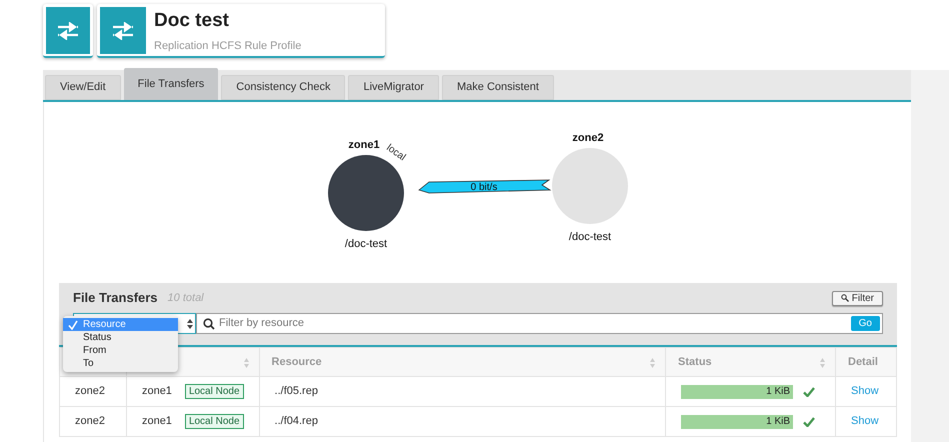 The height and width of the screenshot is (442, 949). Describe the element at coordinates (364, 145) in the screenshot. I see `zone-name: zone1` at that location.